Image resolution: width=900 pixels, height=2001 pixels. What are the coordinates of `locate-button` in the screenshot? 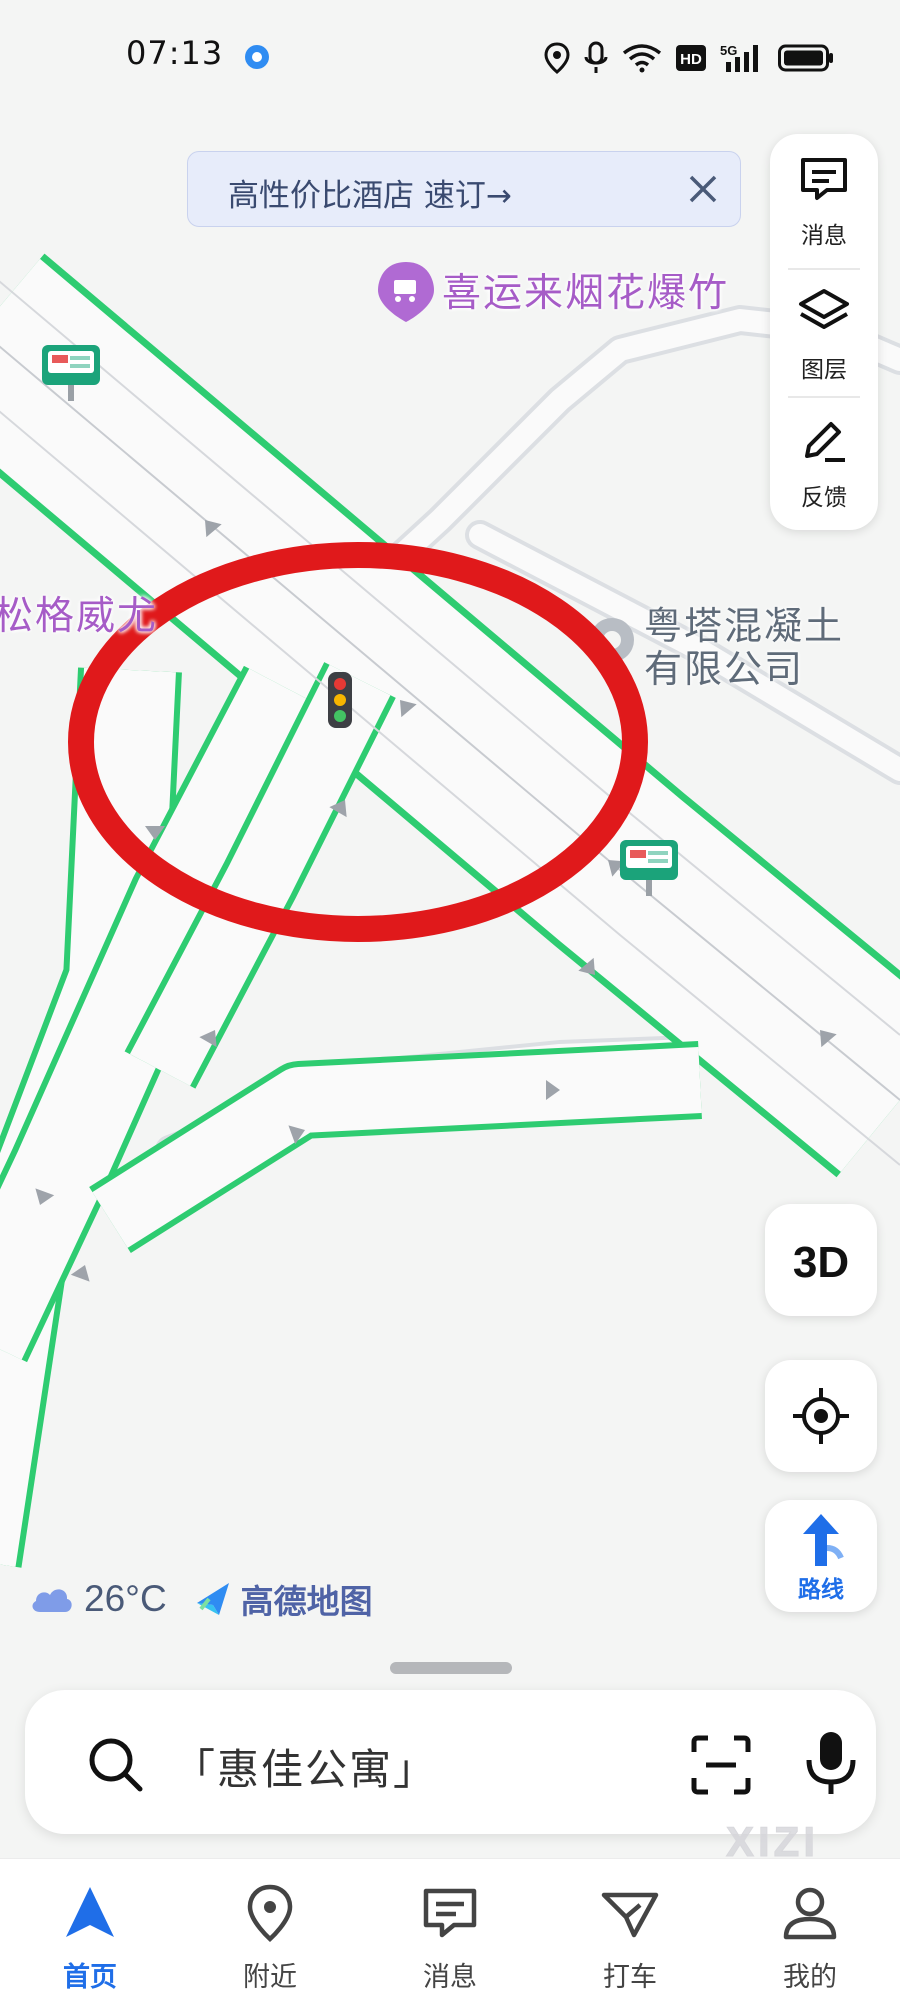 It's located at (821, 1416).